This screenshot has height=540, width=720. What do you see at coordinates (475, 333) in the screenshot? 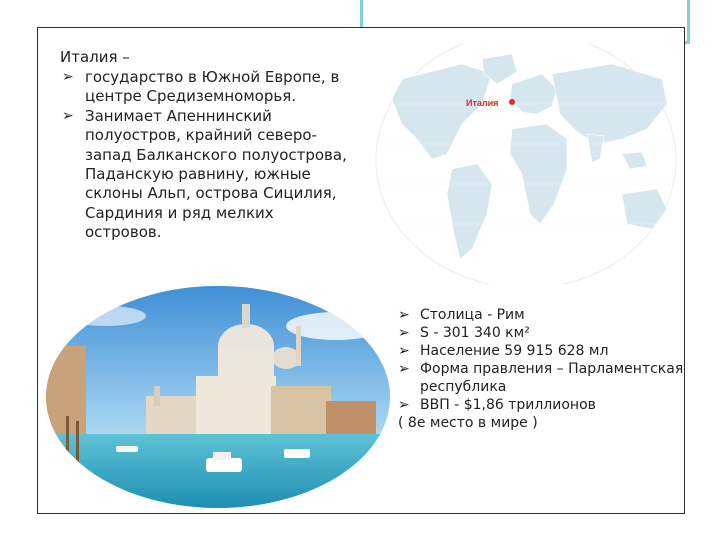
I see `fact-text: S - 301 340 км²` at bounding box center [475, 333].